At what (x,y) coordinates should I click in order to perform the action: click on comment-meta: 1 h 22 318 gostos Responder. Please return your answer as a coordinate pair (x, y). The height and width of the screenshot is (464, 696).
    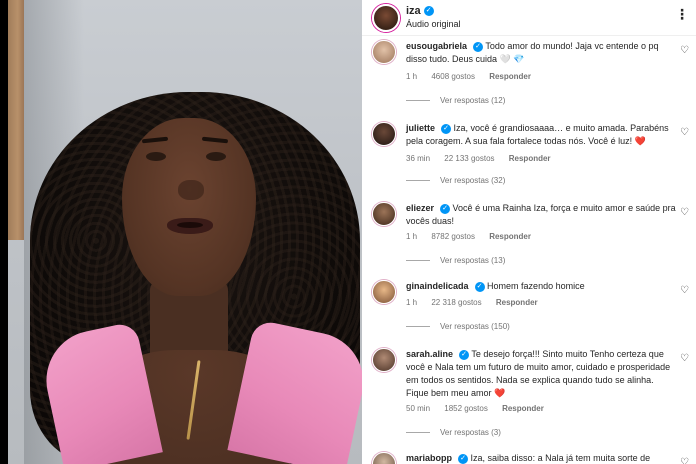
    Looking at the image, I should click on (478, 302).